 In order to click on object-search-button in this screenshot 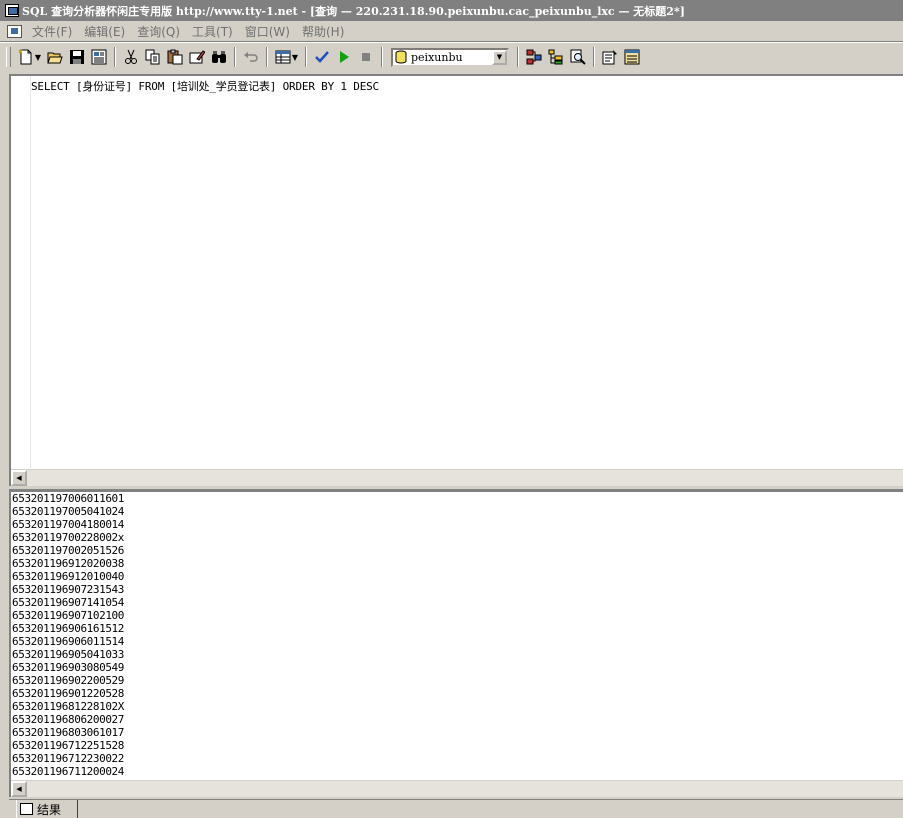, I will do `click(578, 57)`.